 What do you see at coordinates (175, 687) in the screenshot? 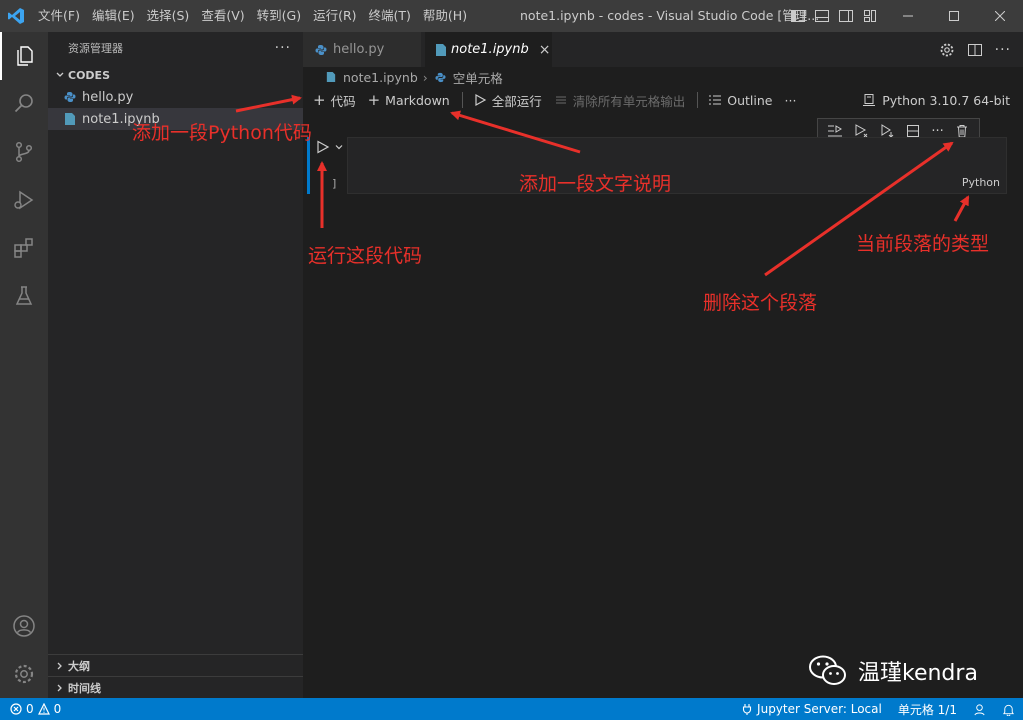
I see `timeline-section: 时间线` at bounding box center [175, 687].